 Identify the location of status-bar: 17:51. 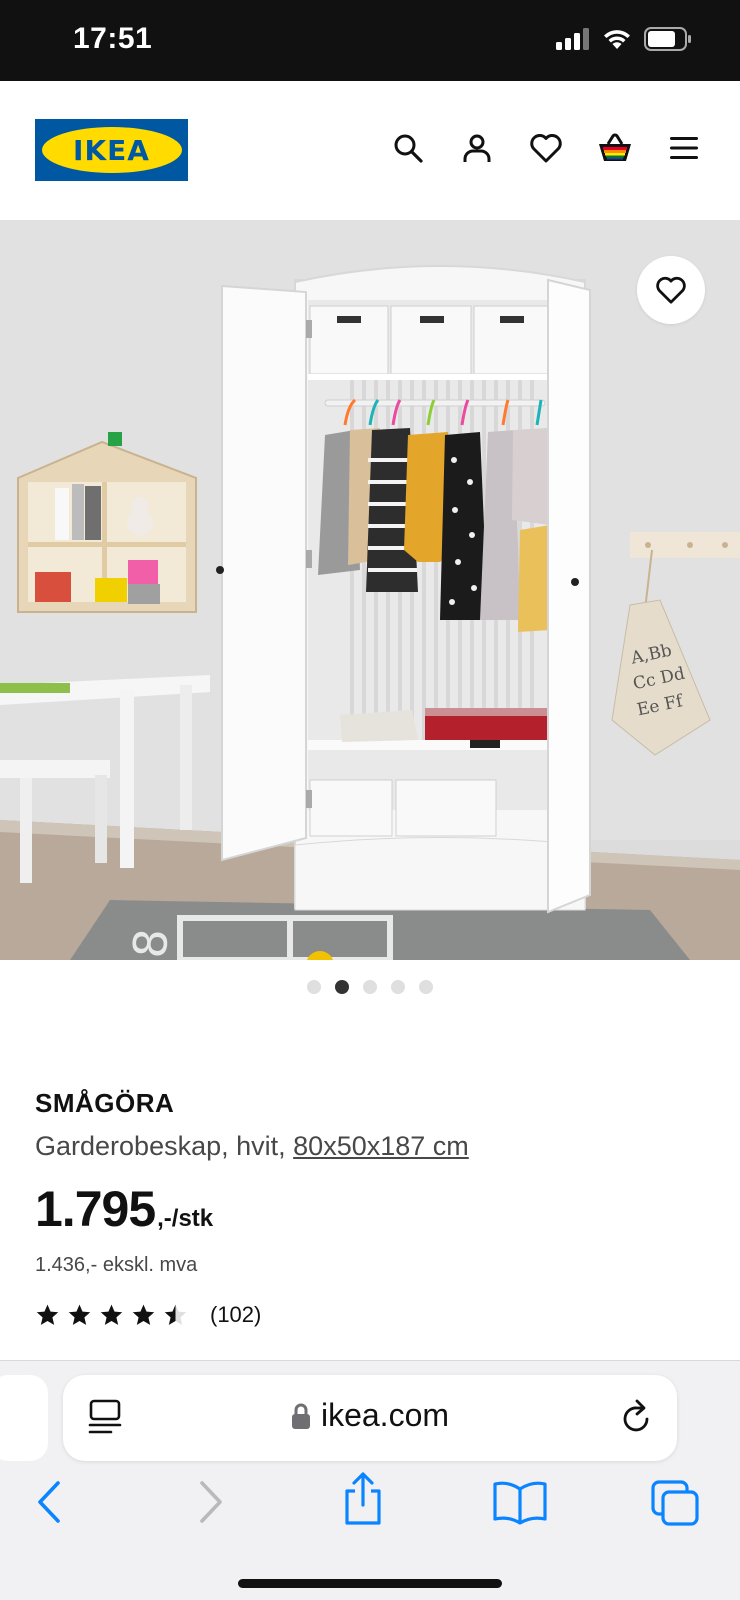
(370, 40).